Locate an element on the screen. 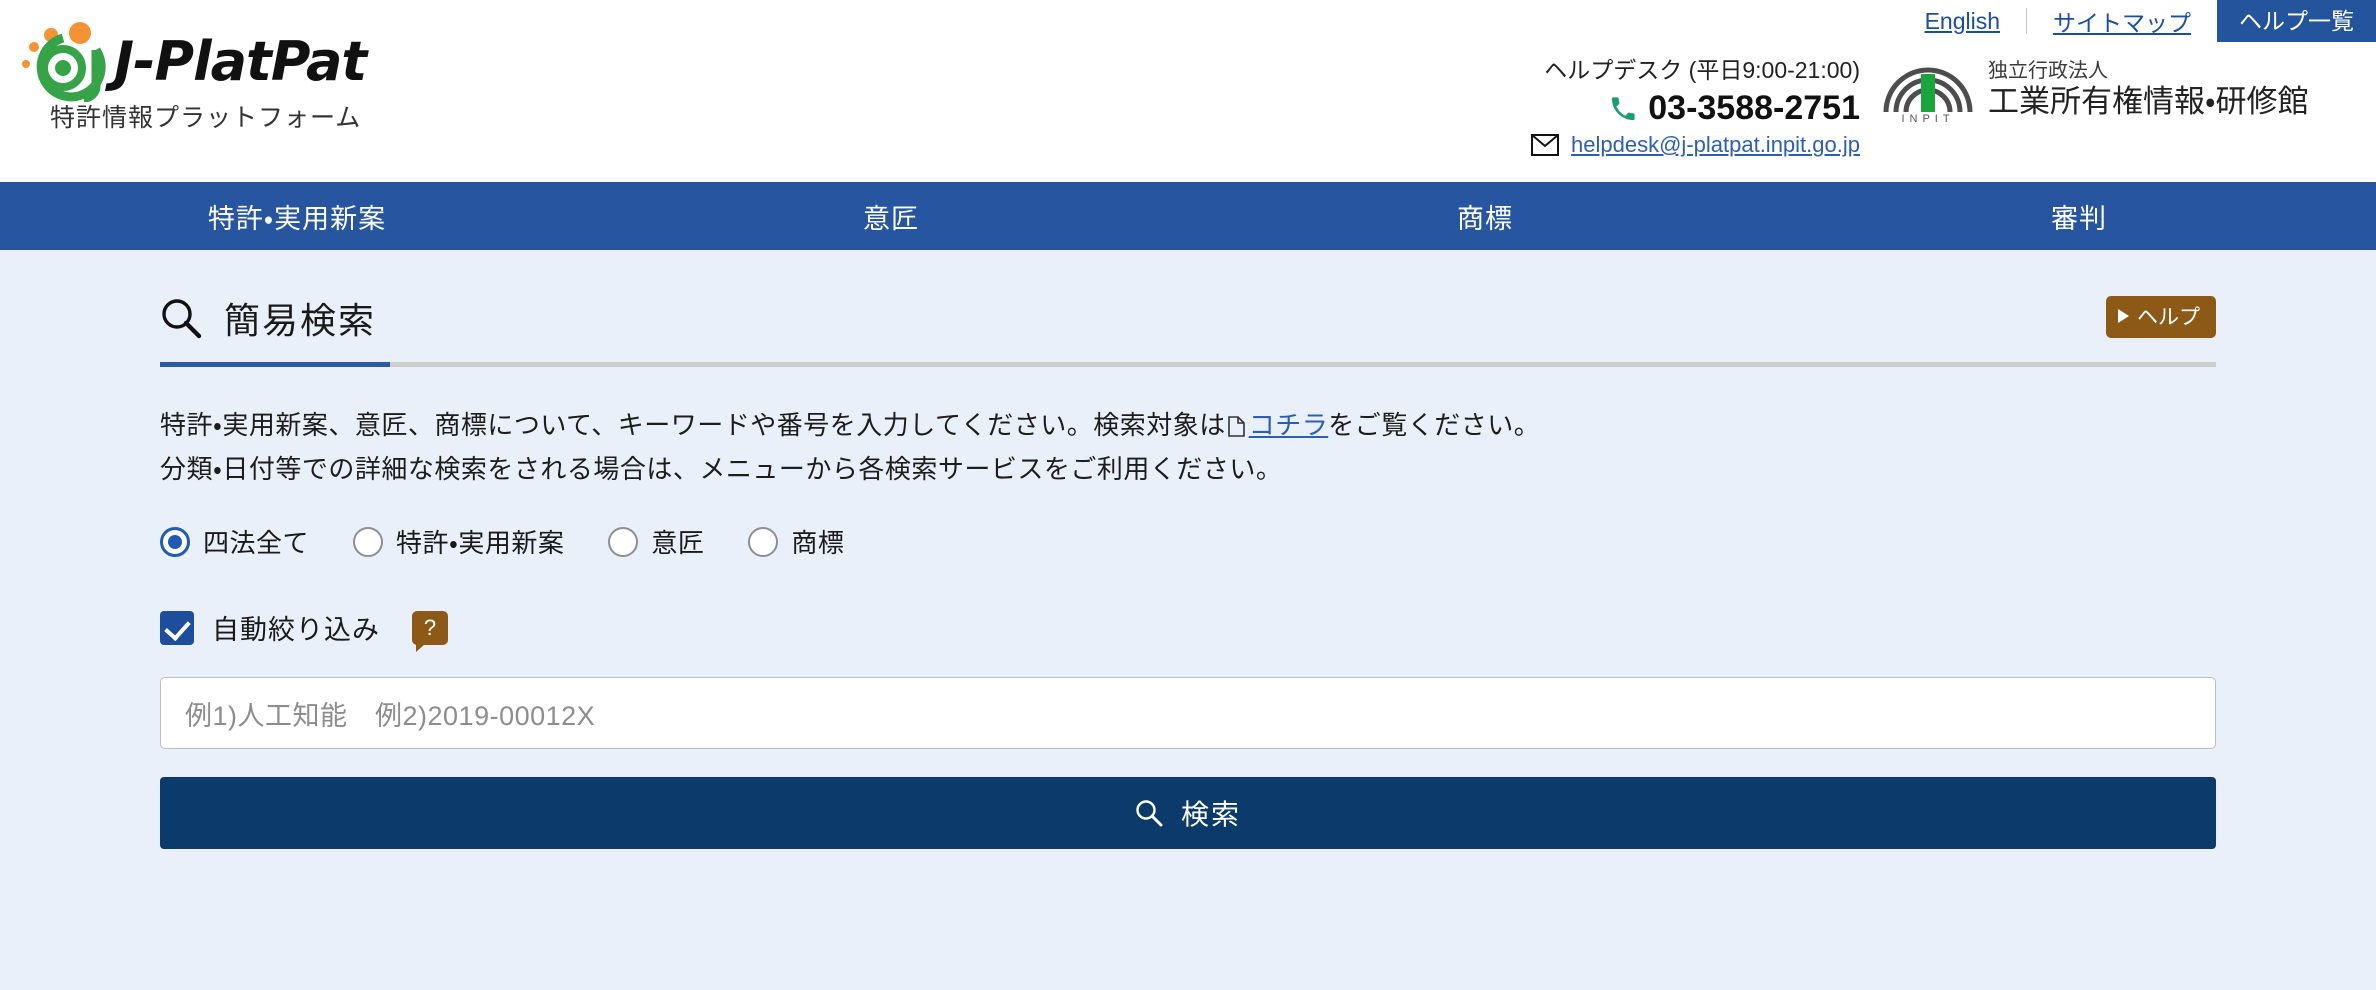 This screenshot has width=2376, height=990. top-utility-links: English サイトマップ ヘルプ一覧 is located at coordinates (2137, 21).